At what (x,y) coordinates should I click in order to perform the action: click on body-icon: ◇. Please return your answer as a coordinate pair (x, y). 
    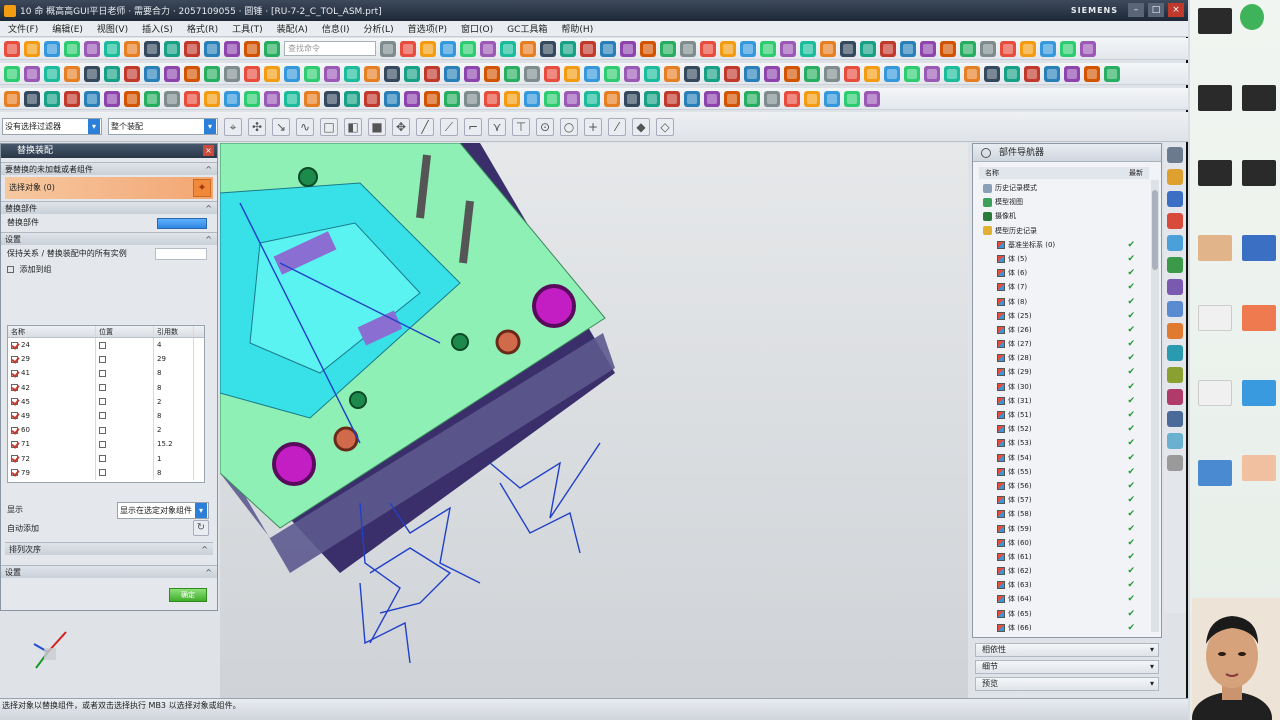
    Looking at the image, I should click on (665, 126).